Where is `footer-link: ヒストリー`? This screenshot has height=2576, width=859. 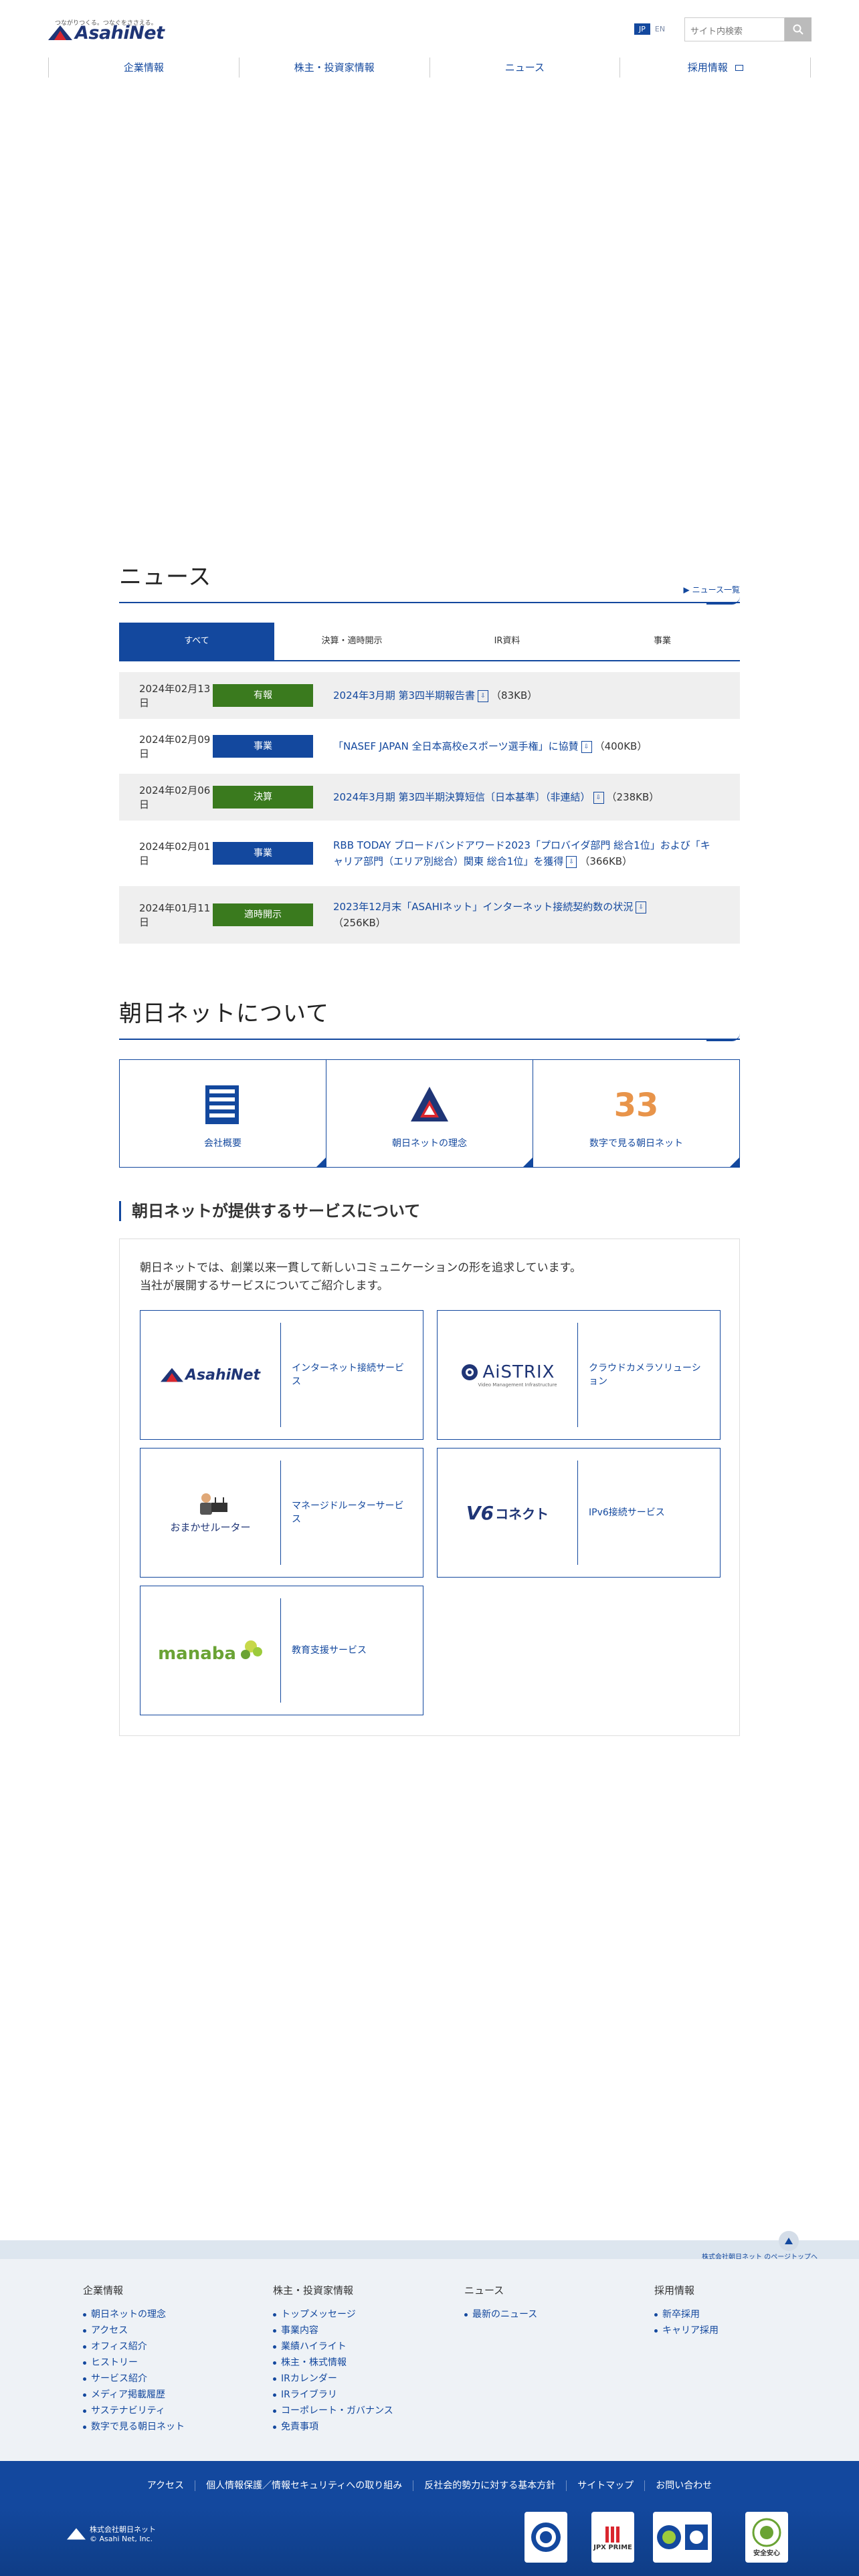
footer-link: ヒストリー is located at coordinates (134, 2363).